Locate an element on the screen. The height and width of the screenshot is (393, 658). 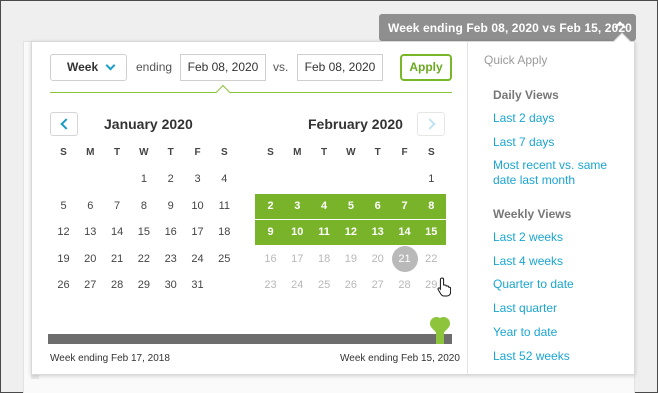
apply-button: Apply is located at coordinates (426, 67).